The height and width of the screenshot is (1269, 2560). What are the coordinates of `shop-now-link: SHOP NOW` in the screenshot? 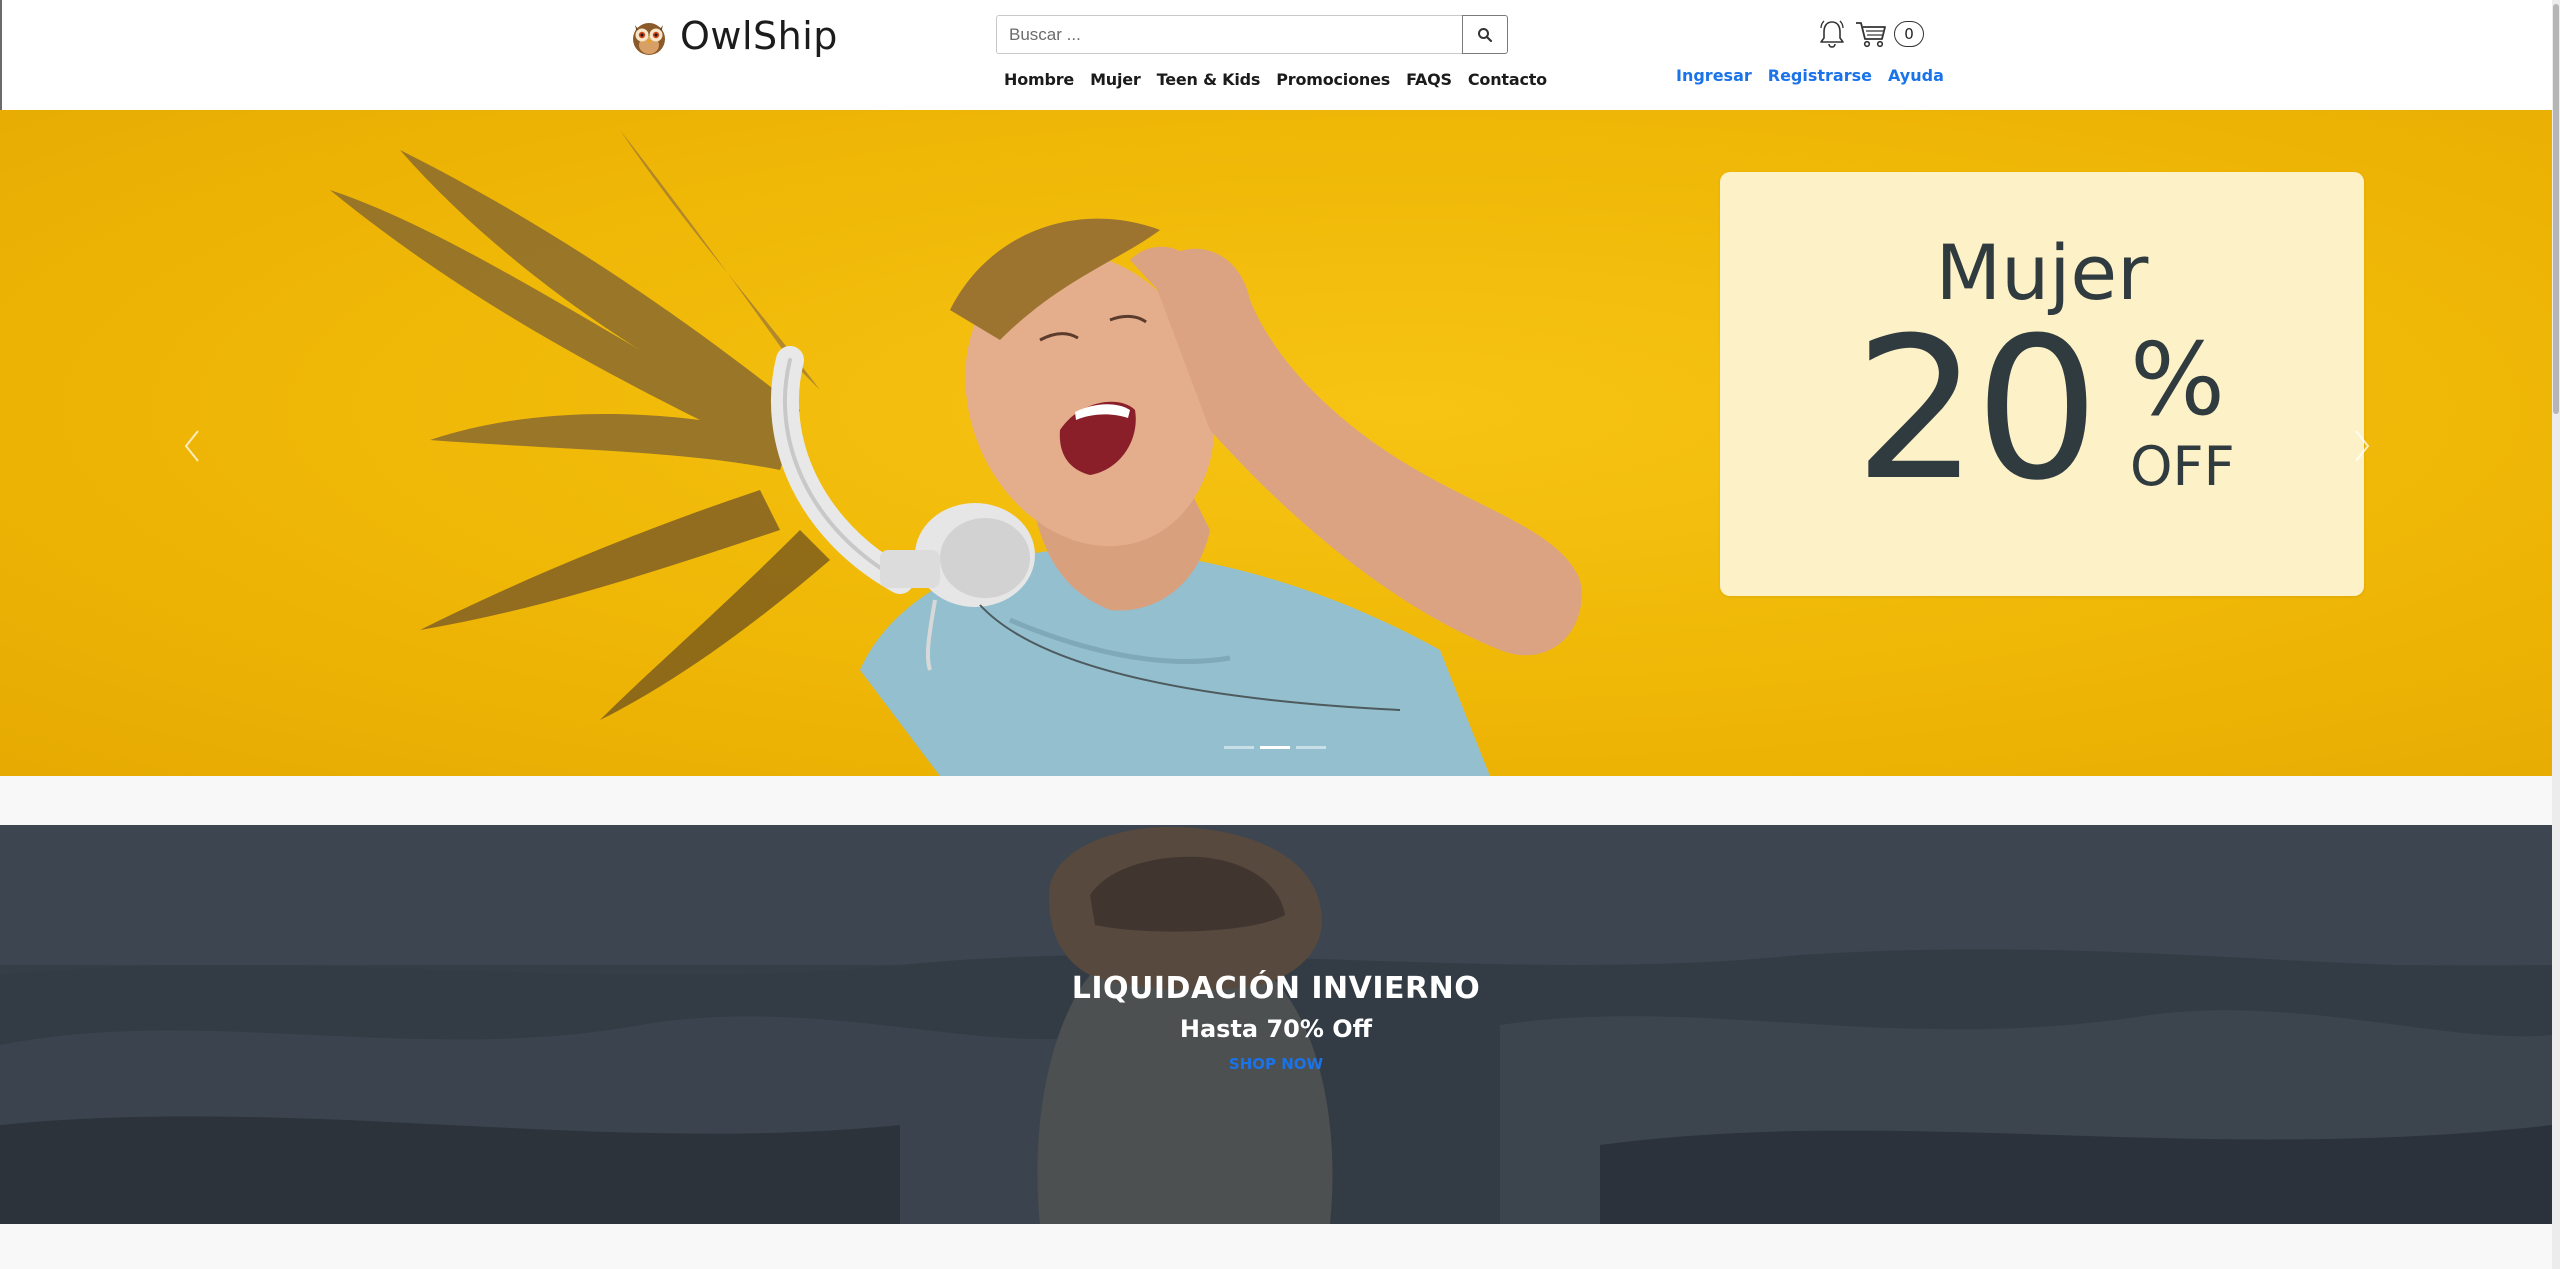 It's located at (1276, 1064).